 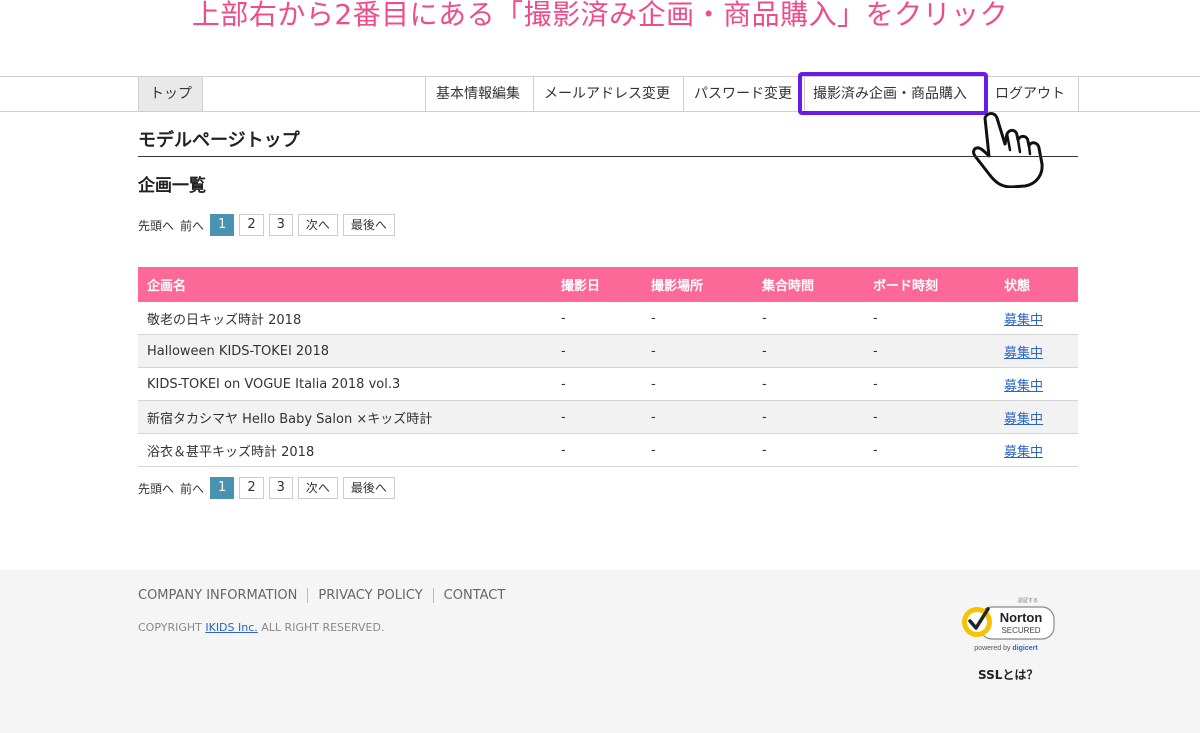 I want to click on highlight-box, so click(x=893, y=93).